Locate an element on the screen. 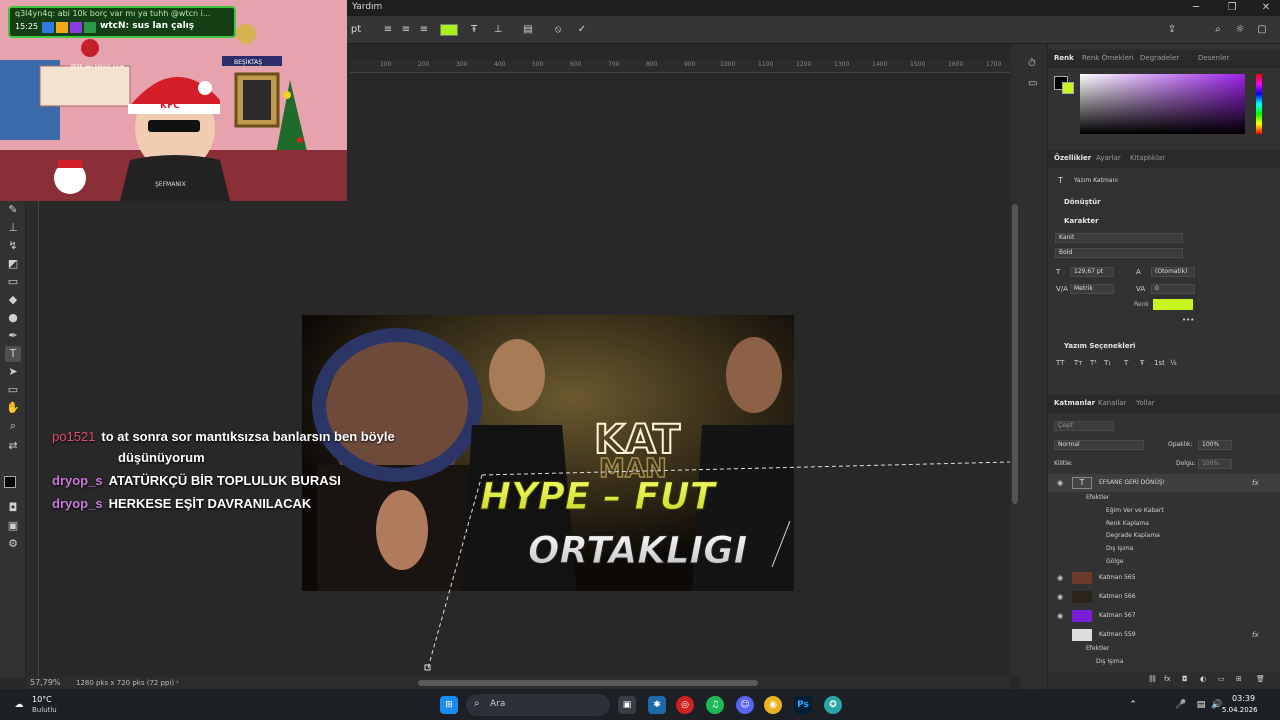  weather-icon: ☁ is located at coordinates (19, 705).